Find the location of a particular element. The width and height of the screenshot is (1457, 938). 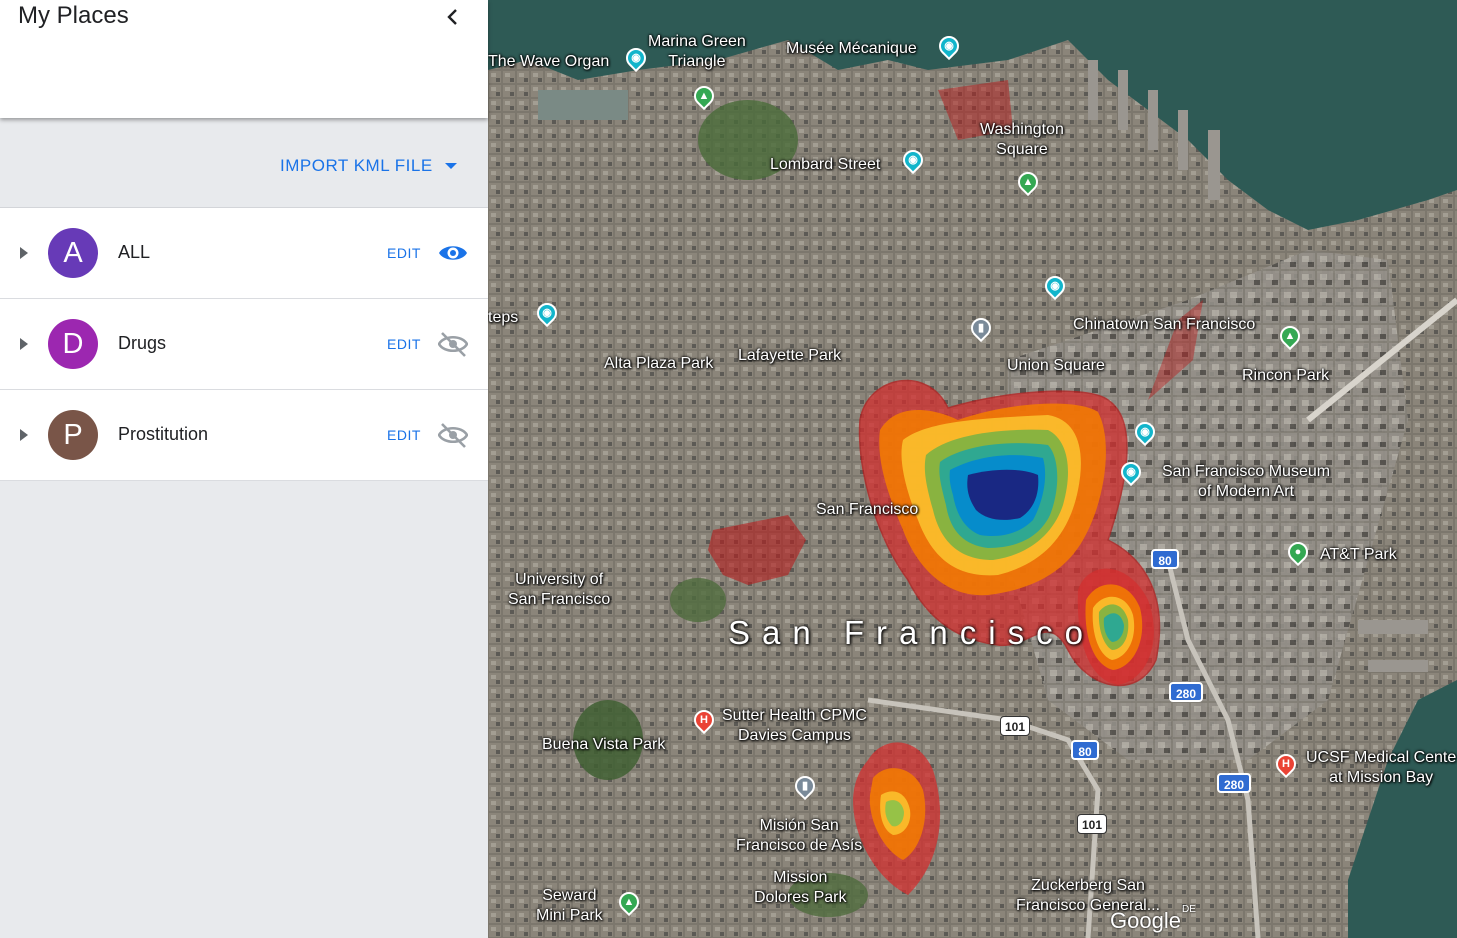

map-label-musee-mecanique: Musée Mécanique is located at coordinates (851, 49).